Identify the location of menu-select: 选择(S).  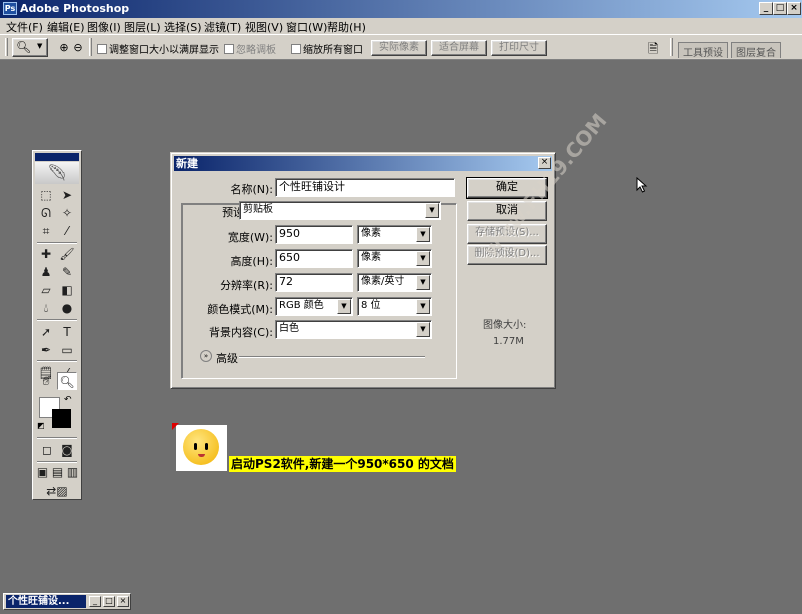
(183, 27).